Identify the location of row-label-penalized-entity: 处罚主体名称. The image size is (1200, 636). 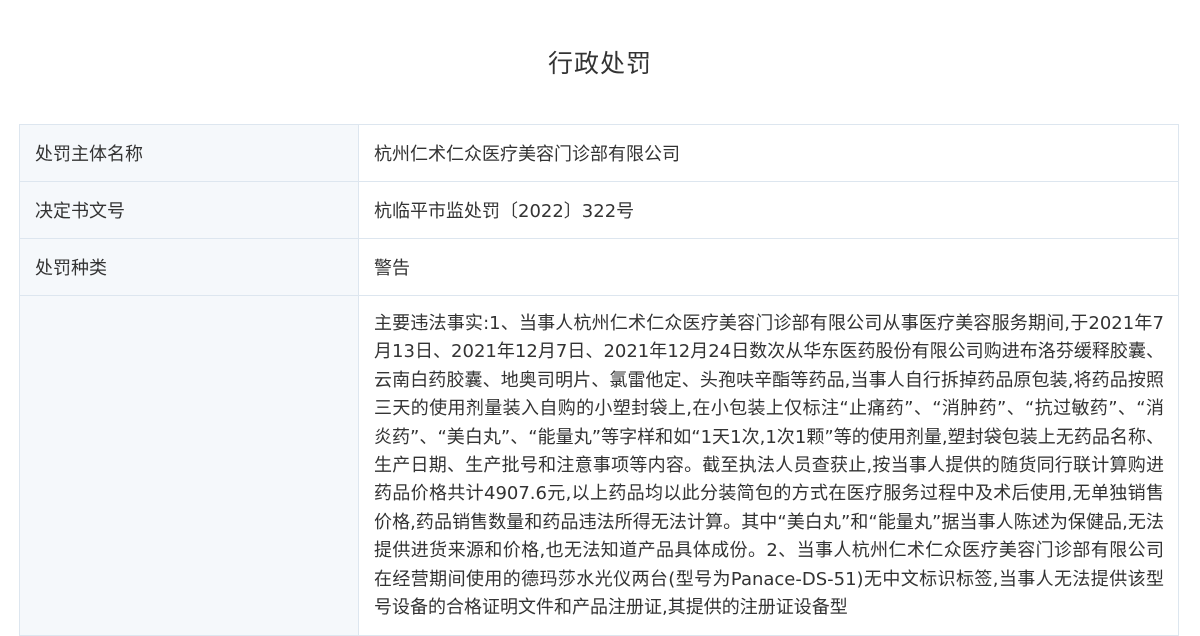
(189, 153).